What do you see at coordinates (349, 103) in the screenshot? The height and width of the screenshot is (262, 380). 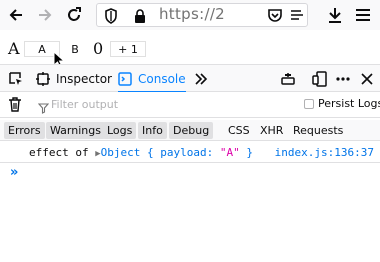 I see `persist-logs-label: Persist Logs` at bounding box center [349, 103].